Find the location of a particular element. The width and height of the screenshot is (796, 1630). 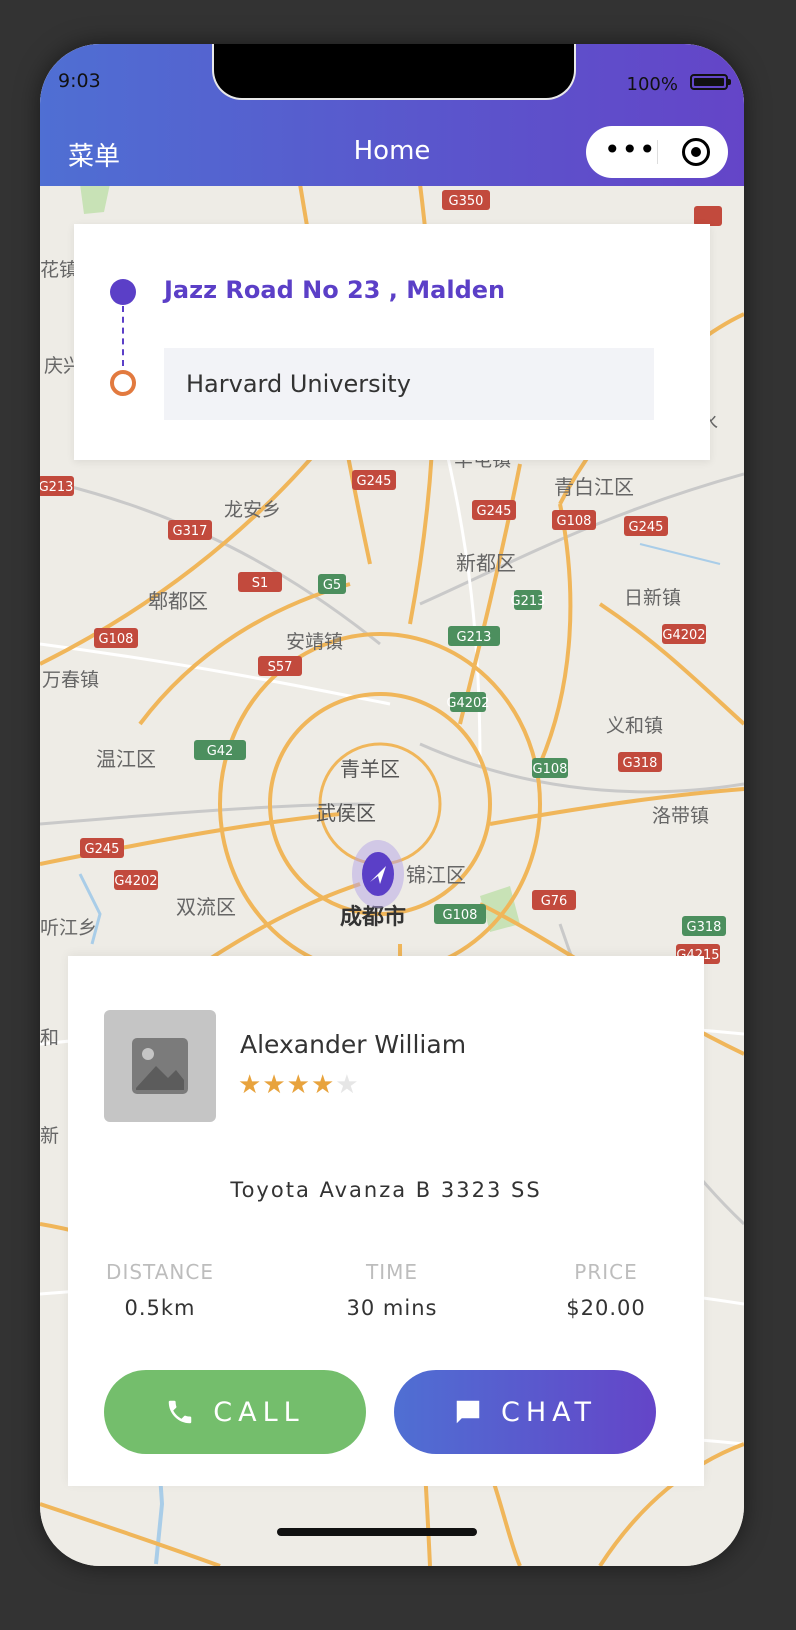

map-label: 成都市 is located at coordinates (373, 917).